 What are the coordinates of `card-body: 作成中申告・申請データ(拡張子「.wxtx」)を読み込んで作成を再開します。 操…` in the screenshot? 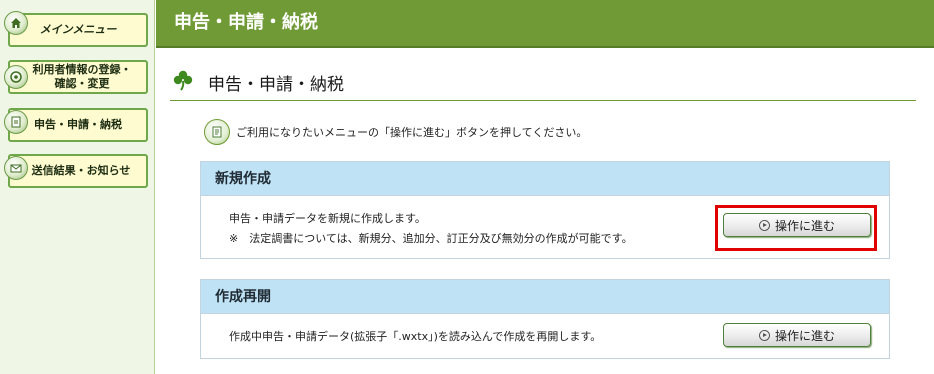 It's located at (545, 336).